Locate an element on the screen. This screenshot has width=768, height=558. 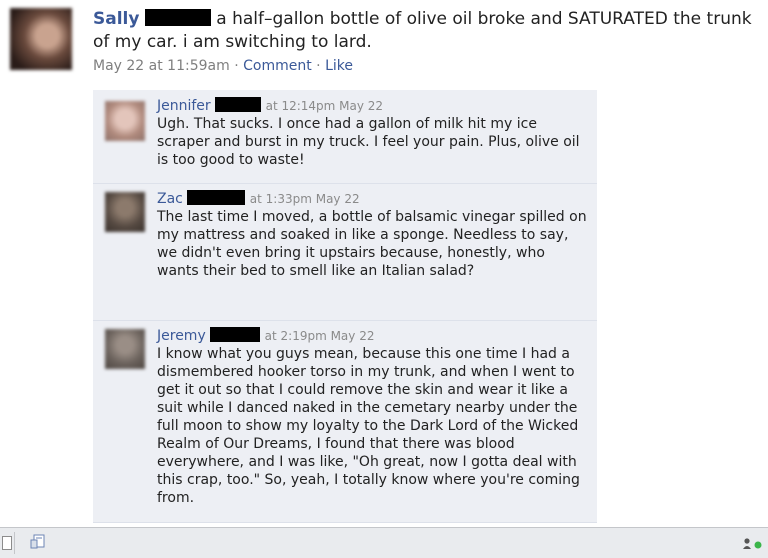
bottom-chat-bar is located at coordinates (384, 542).